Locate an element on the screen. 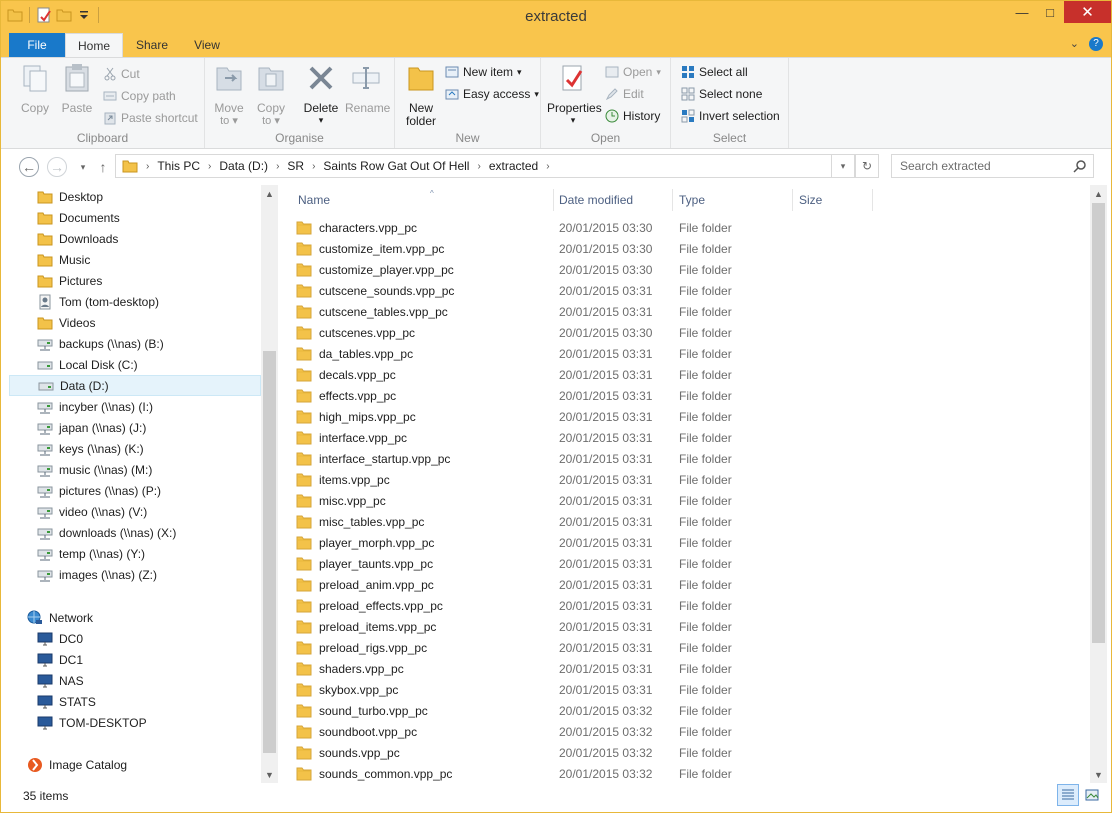 The height and width of the screenshot is (813, 1112). file-row: sounds.vpp_pc 20/01/2015 03:32 File folder is located at coordinates (676, 752).